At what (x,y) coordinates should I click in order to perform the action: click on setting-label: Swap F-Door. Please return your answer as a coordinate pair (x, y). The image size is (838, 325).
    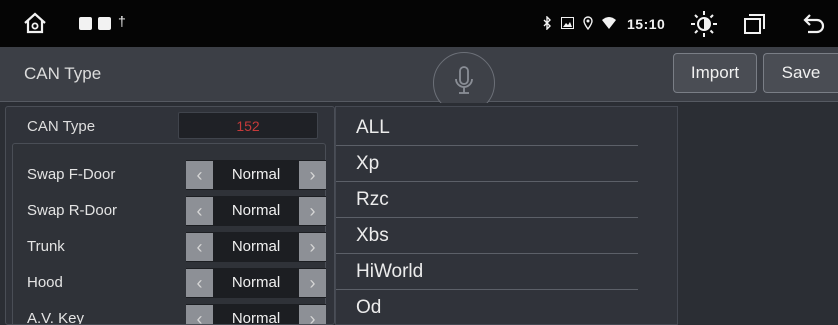
    Looking at the image, I should click on (71, 174).